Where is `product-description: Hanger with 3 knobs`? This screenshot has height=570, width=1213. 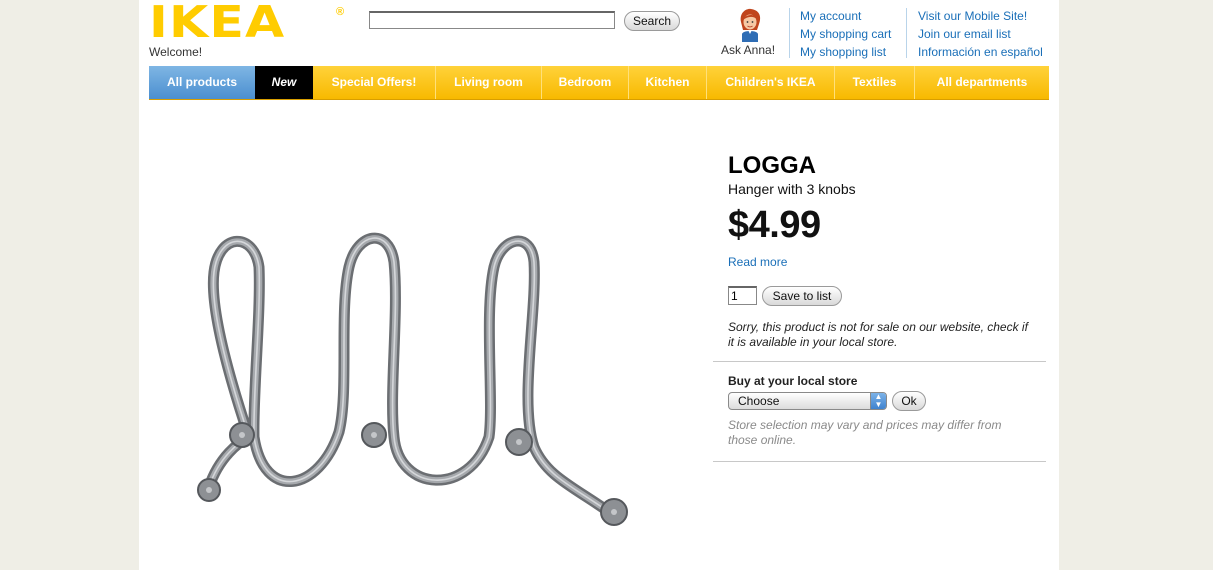 product-description: Hanger with 3 knobs is located at coordinates (792, 189).